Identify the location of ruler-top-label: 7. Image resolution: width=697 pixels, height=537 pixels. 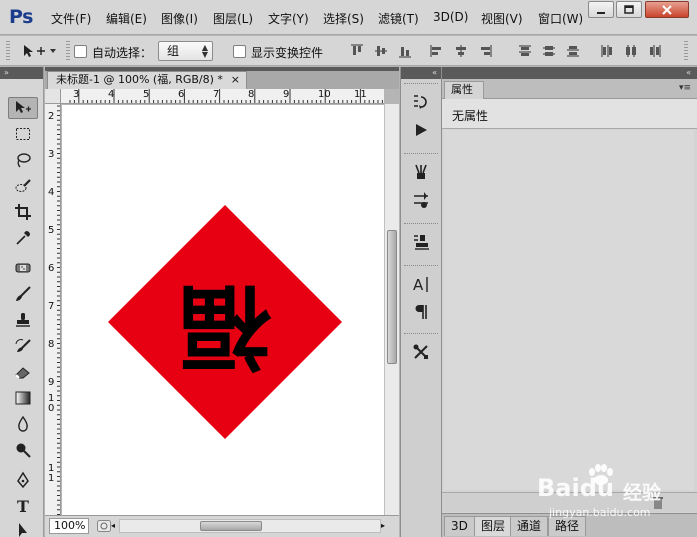
(216, 94).